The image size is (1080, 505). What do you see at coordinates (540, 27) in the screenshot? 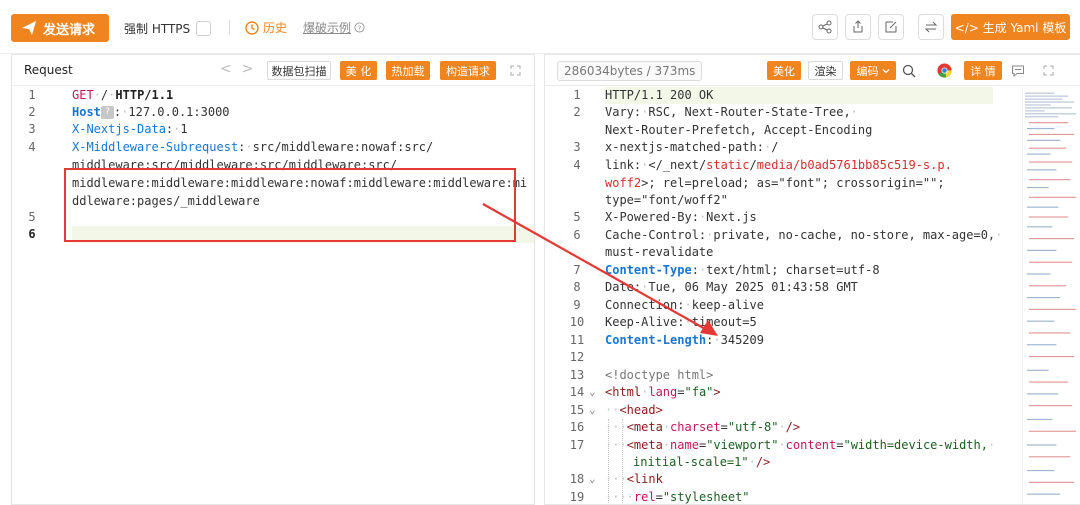
I see `top-toolbar: 发送请求 强制 HTTPS 历史 爆破示例 ? </> 生成 Yaml 模板` at bounding box center [540, 27].